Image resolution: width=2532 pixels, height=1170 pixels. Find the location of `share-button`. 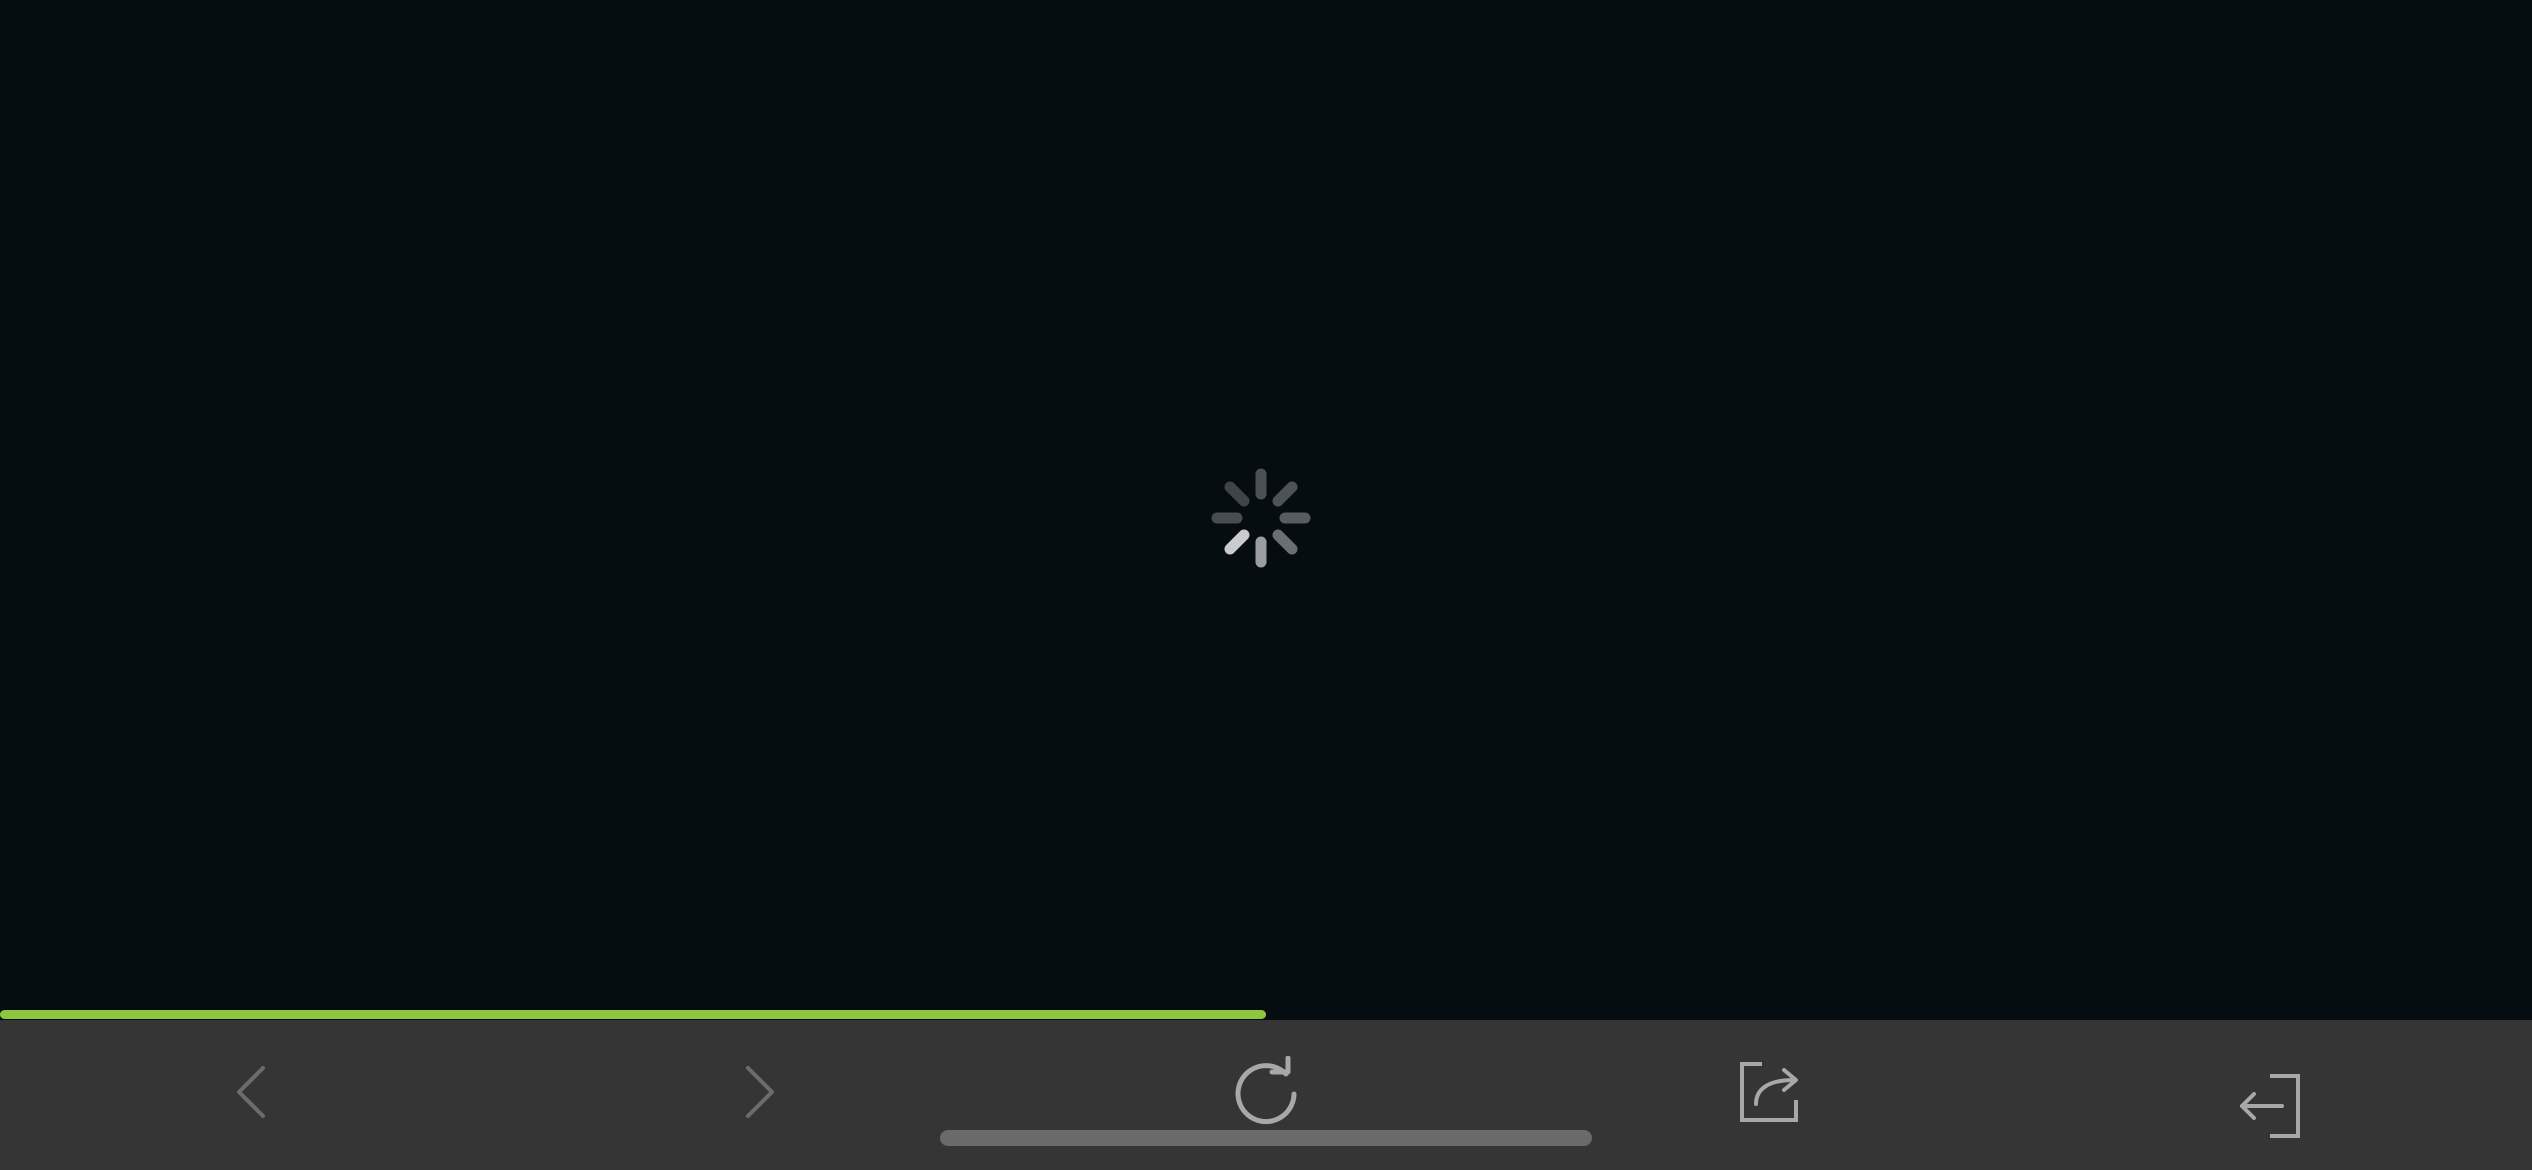

share-button is located at coordinates (1770, 1092).